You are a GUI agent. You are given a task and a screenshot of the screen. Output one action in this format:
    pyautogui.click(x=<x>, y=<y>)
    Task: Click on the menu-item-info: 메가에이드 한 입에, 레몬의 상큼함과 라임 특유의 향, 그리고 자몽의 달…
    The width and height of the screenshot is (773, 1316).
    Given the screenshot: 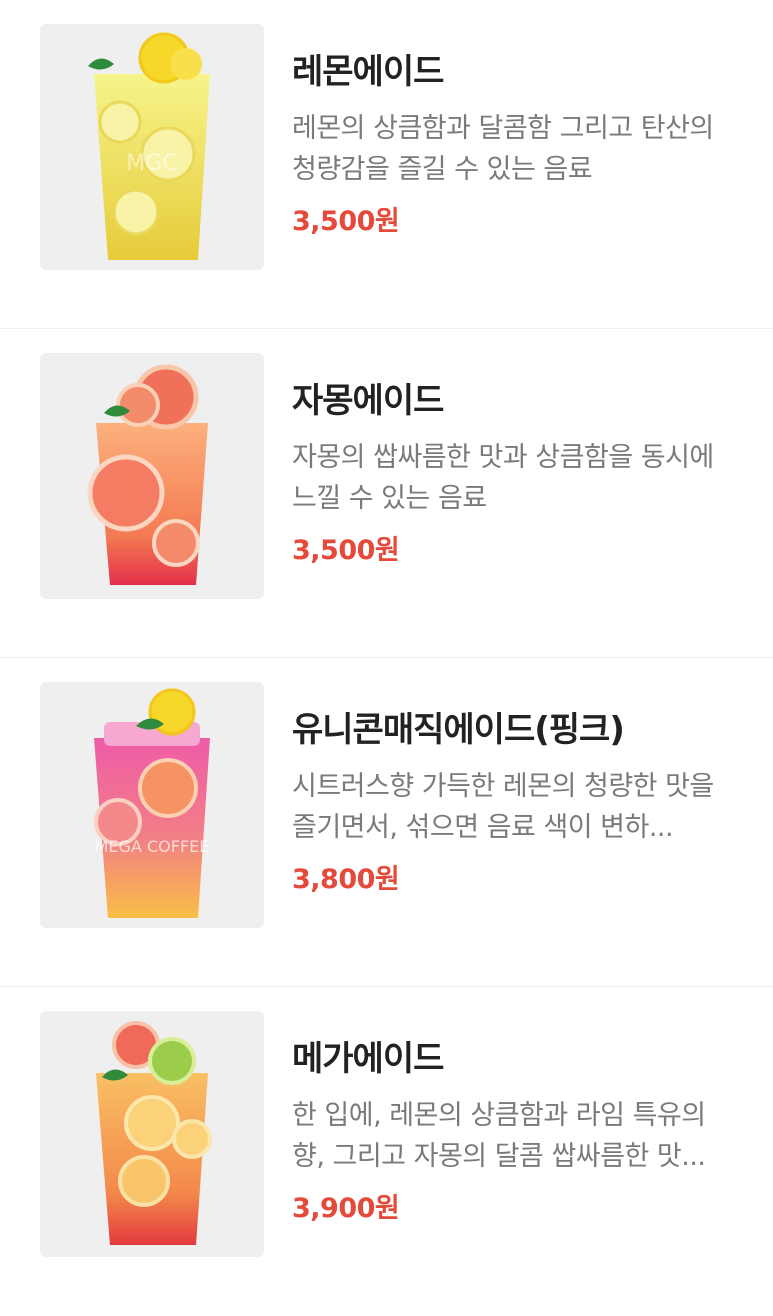 What is the action you would take?
    pyautogui.click(x=514, y=1132)
    